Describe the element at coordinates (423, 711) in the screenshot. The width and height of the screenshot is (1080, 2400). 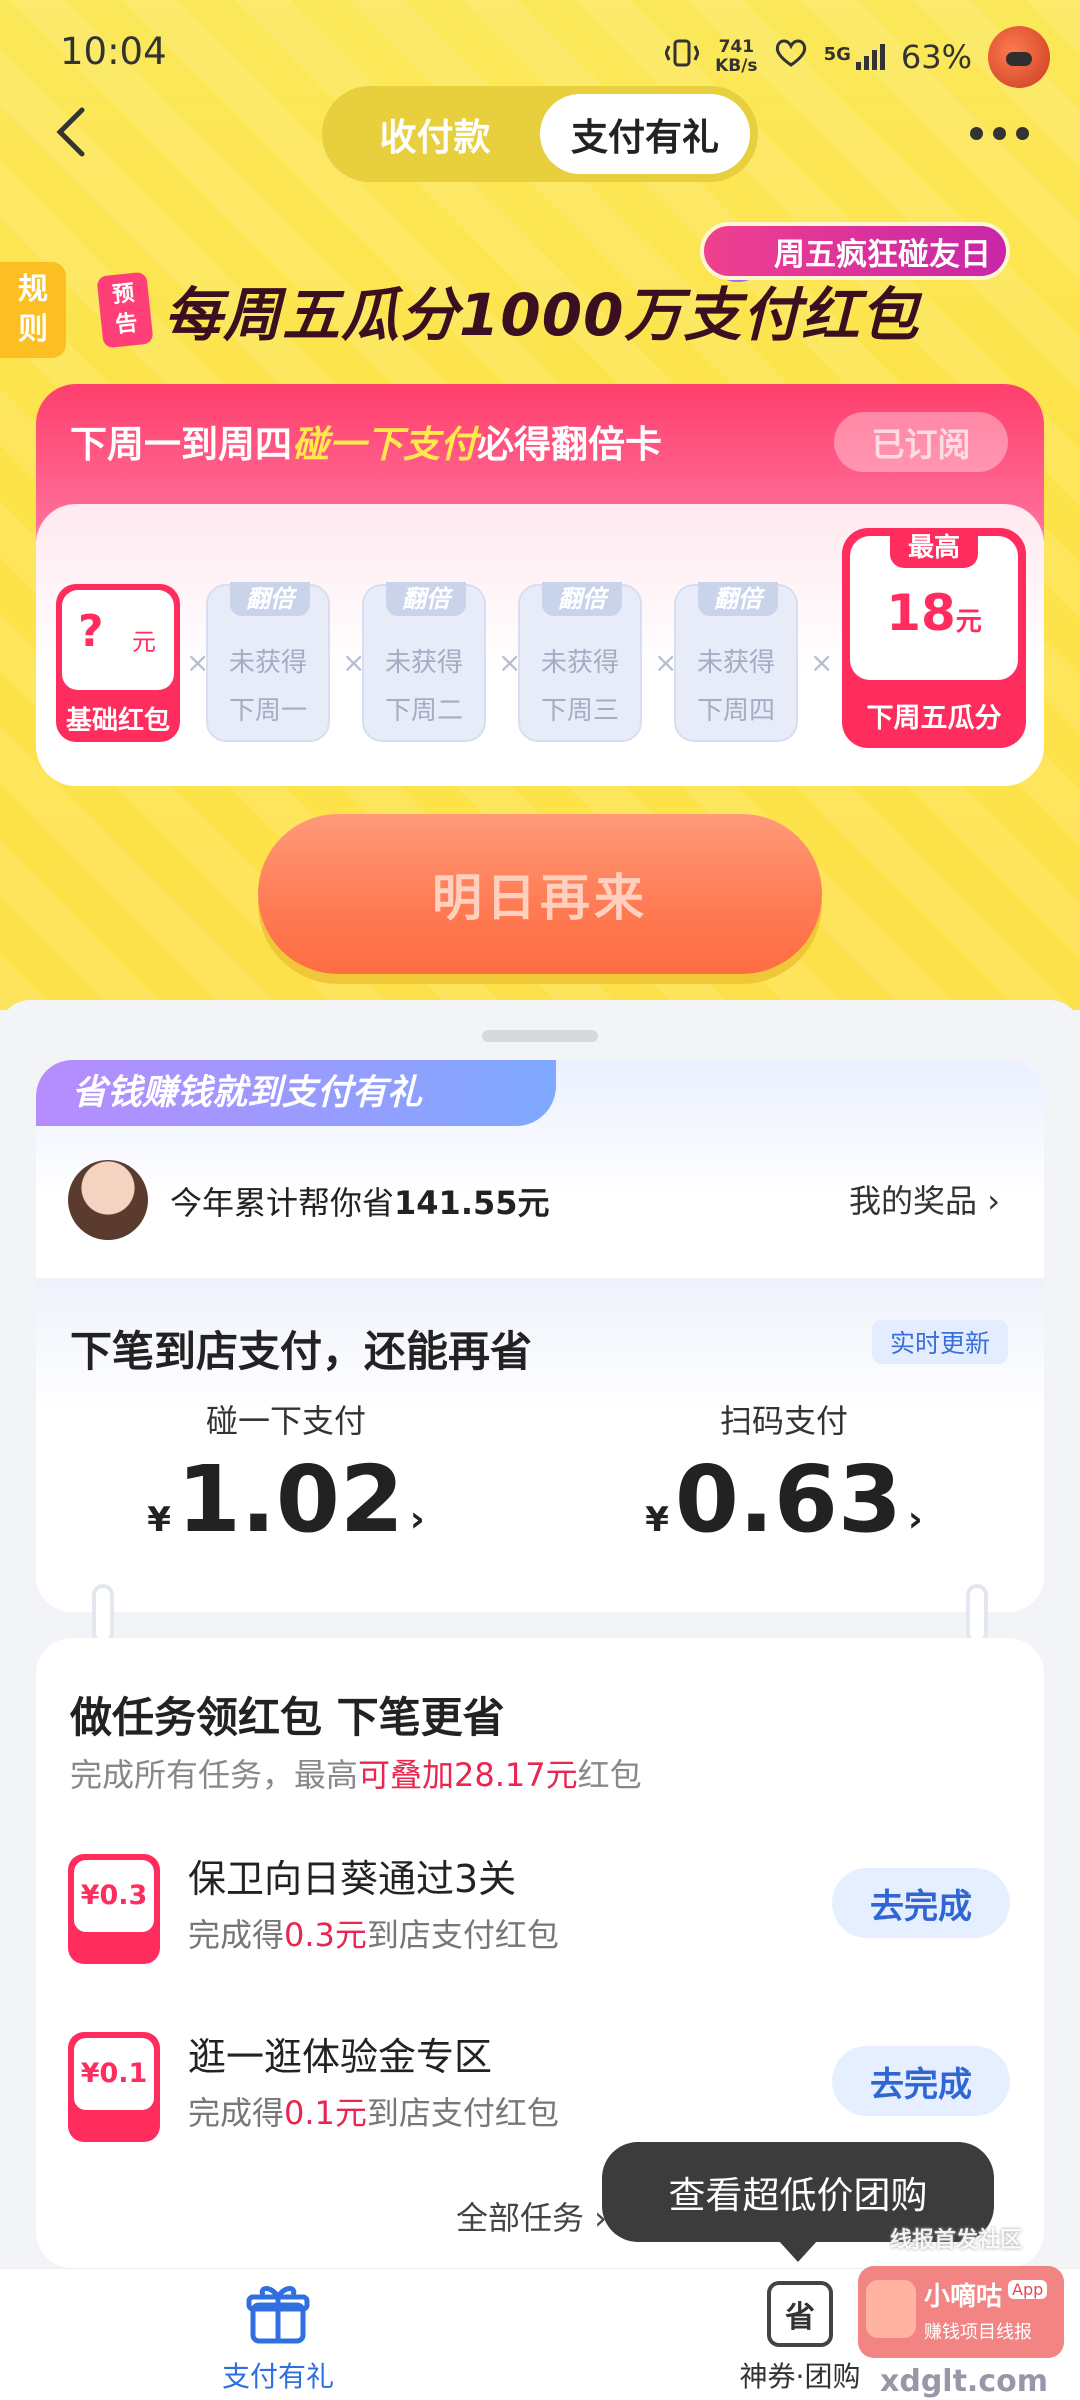
I see `slot-day: 下周二` at that location.